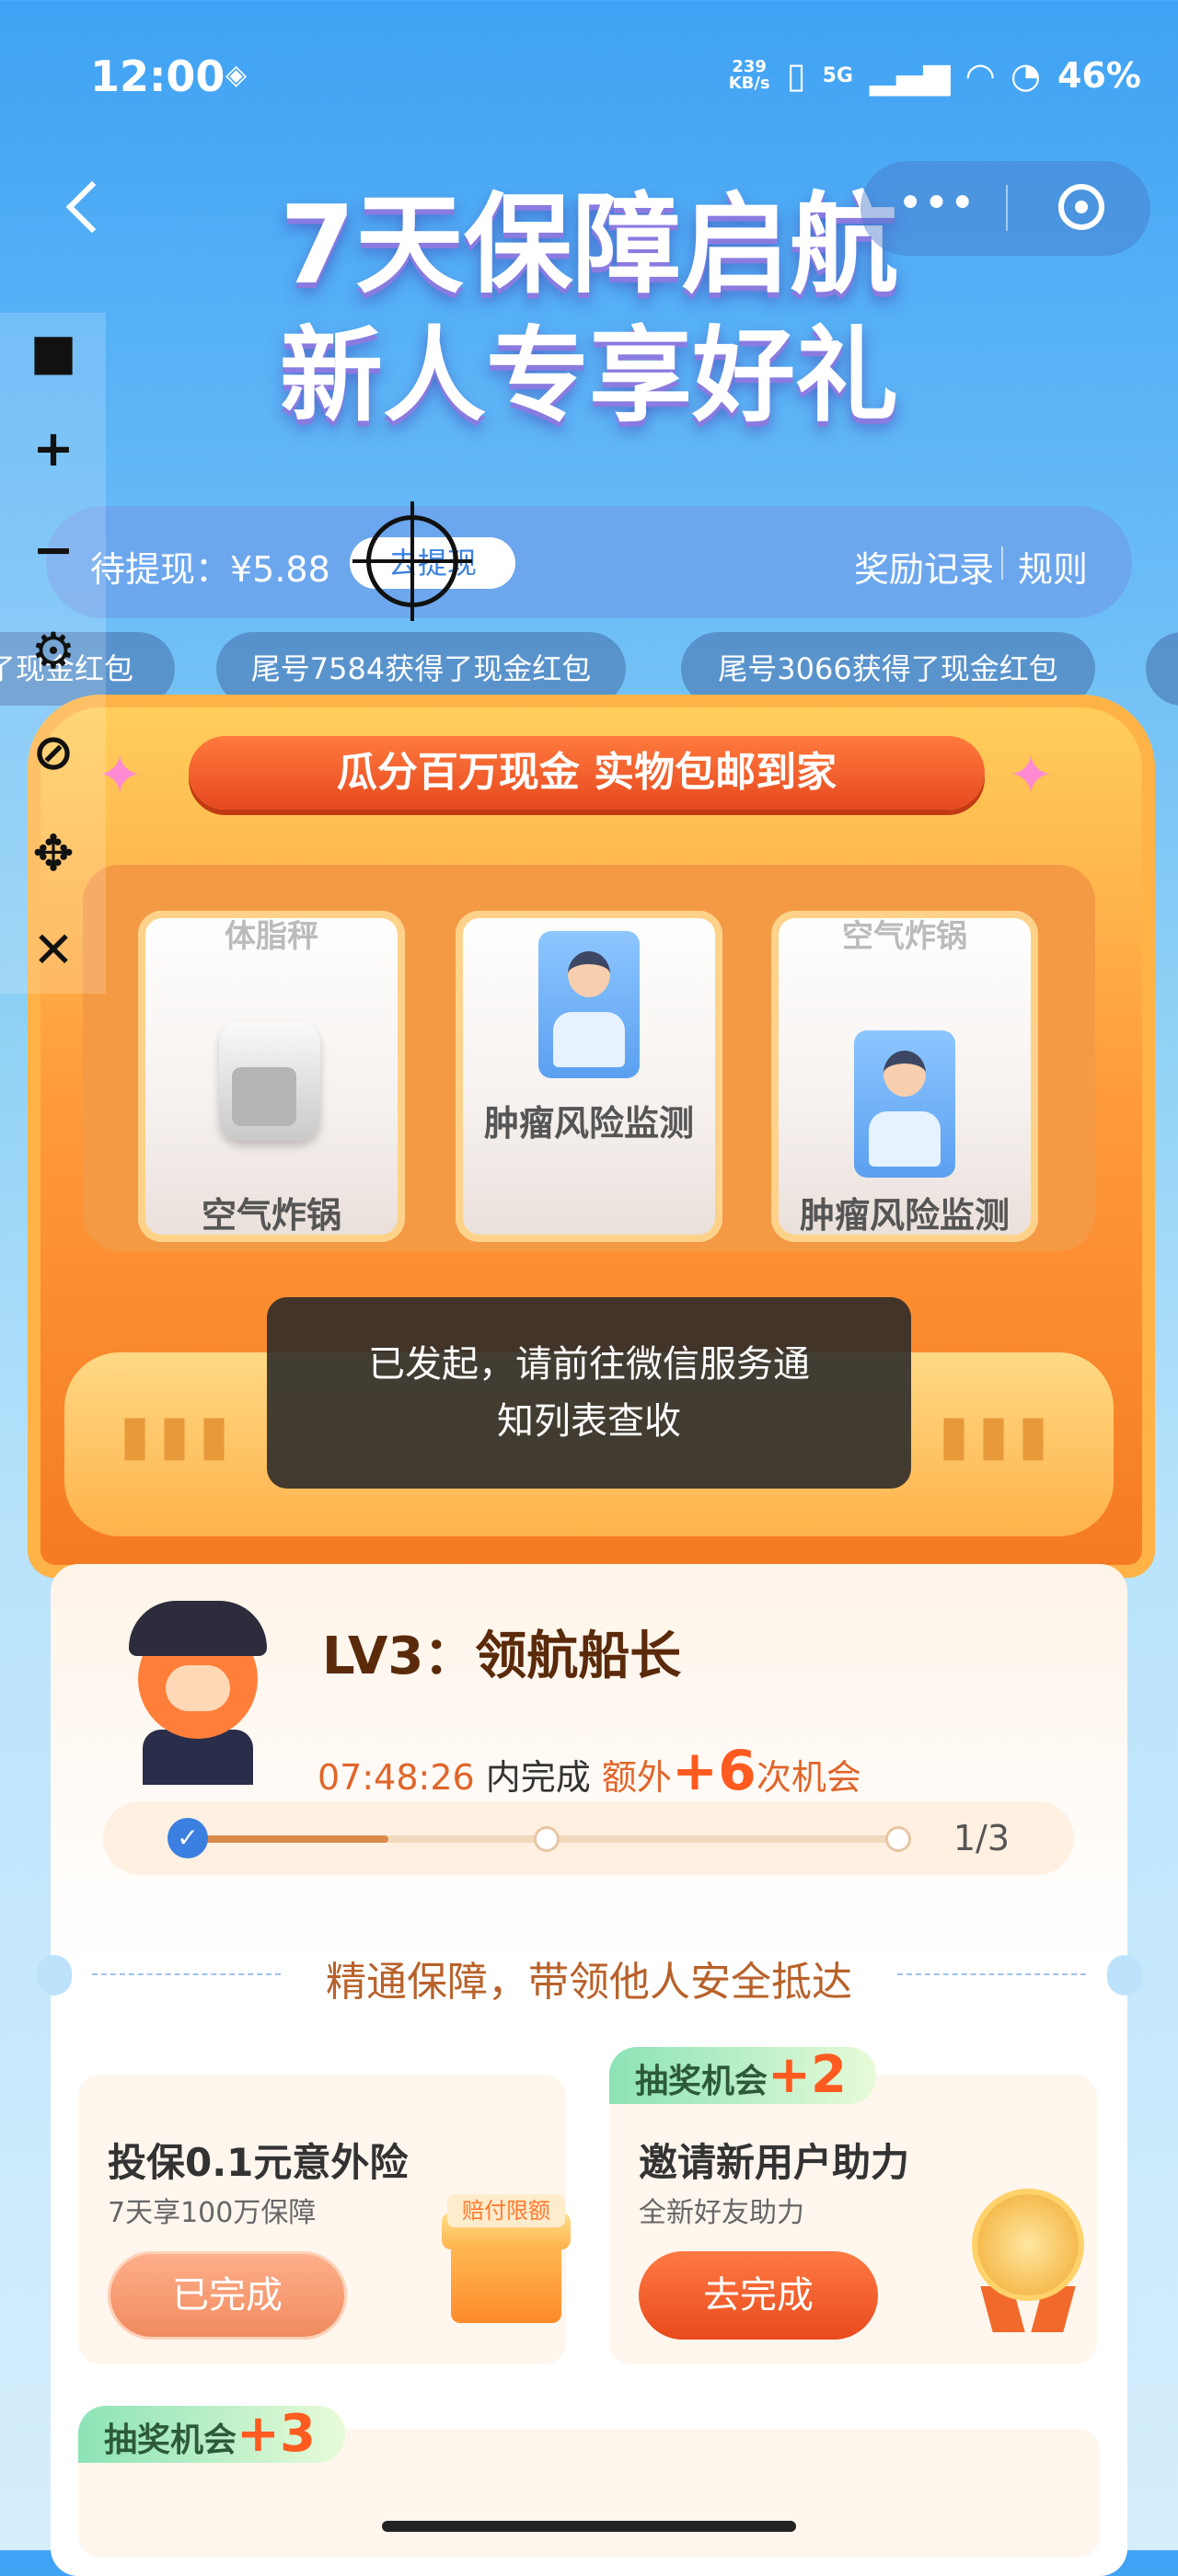 The width and height of the screenshot is (1178, 2576). Describe the element at coordinates (212, 2213) in the screenshot. I see `task-subtitle: 7天享100万保障` at that location.